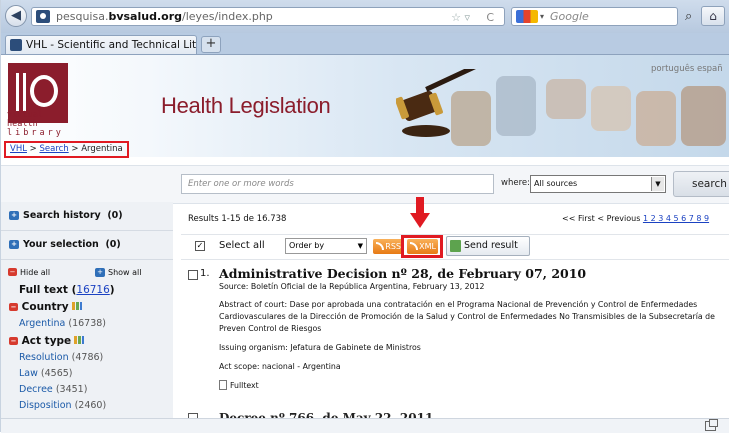 The image size is (729, 433). Describe the element at coordinates (124, 272) in the screenshot. I see `show-all-link: Show all` at that location.